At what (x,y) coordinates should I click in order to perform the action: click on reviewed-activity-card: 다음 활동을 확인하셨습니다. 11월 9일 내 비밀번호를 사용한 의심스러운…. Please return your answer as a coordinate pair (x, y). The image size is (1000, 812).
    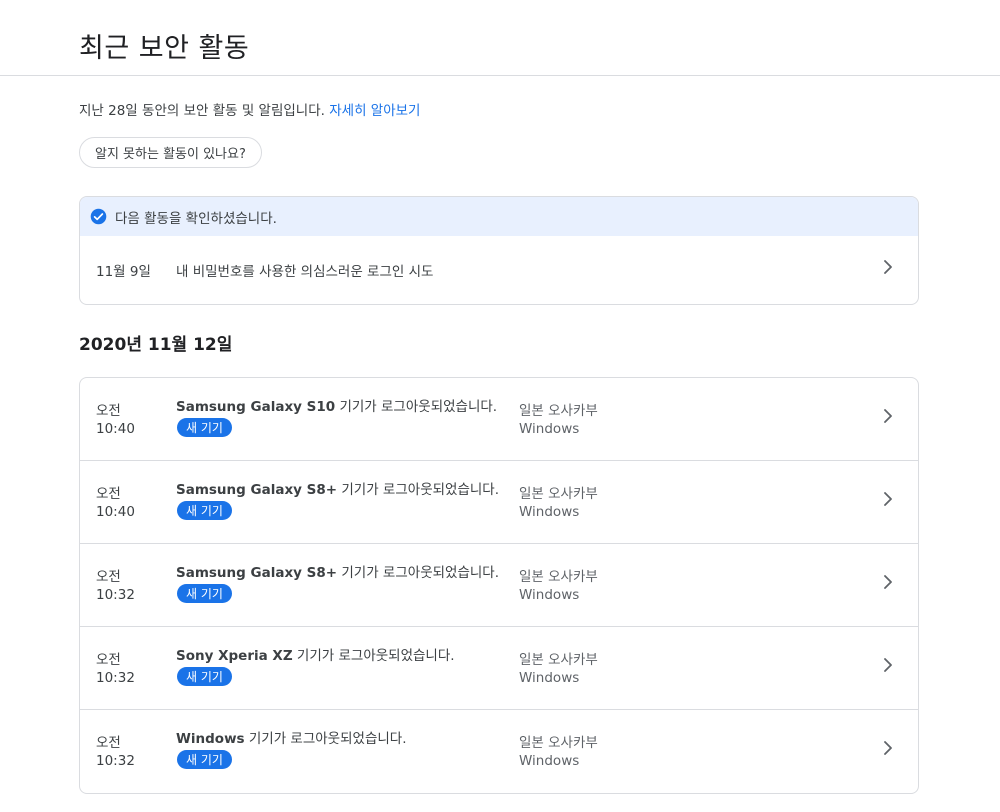
    Looking at the image, I should click on (499, 250).